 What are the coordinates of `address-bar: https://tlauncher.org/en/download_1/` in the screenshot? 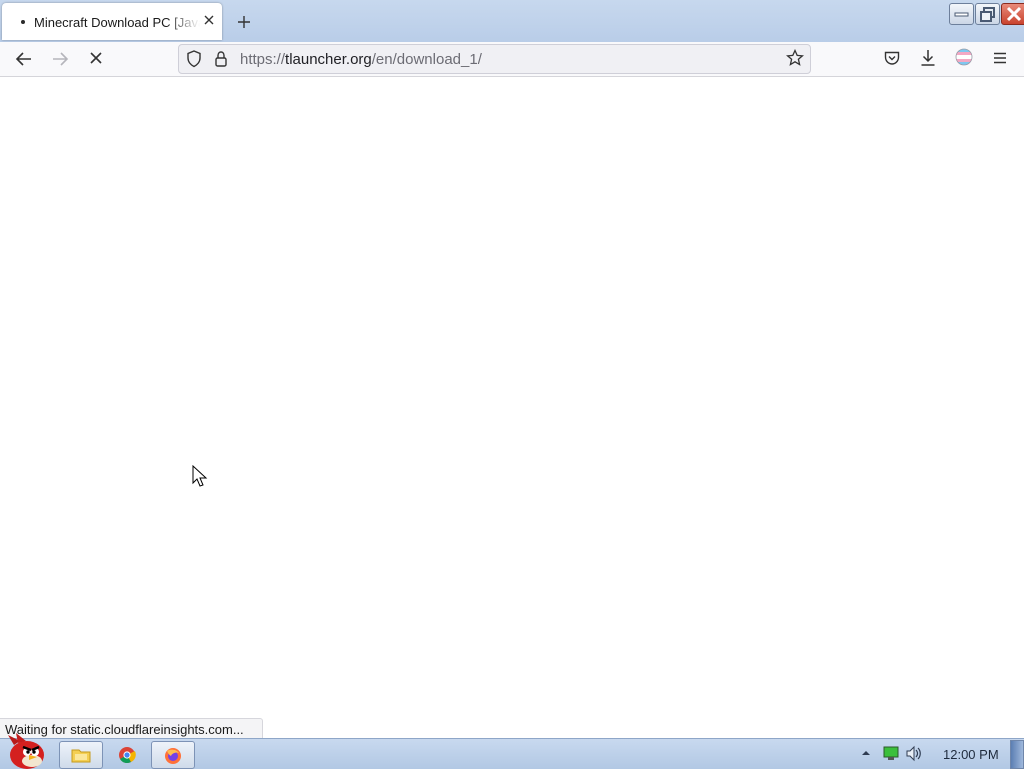 It's located at (494, 59).